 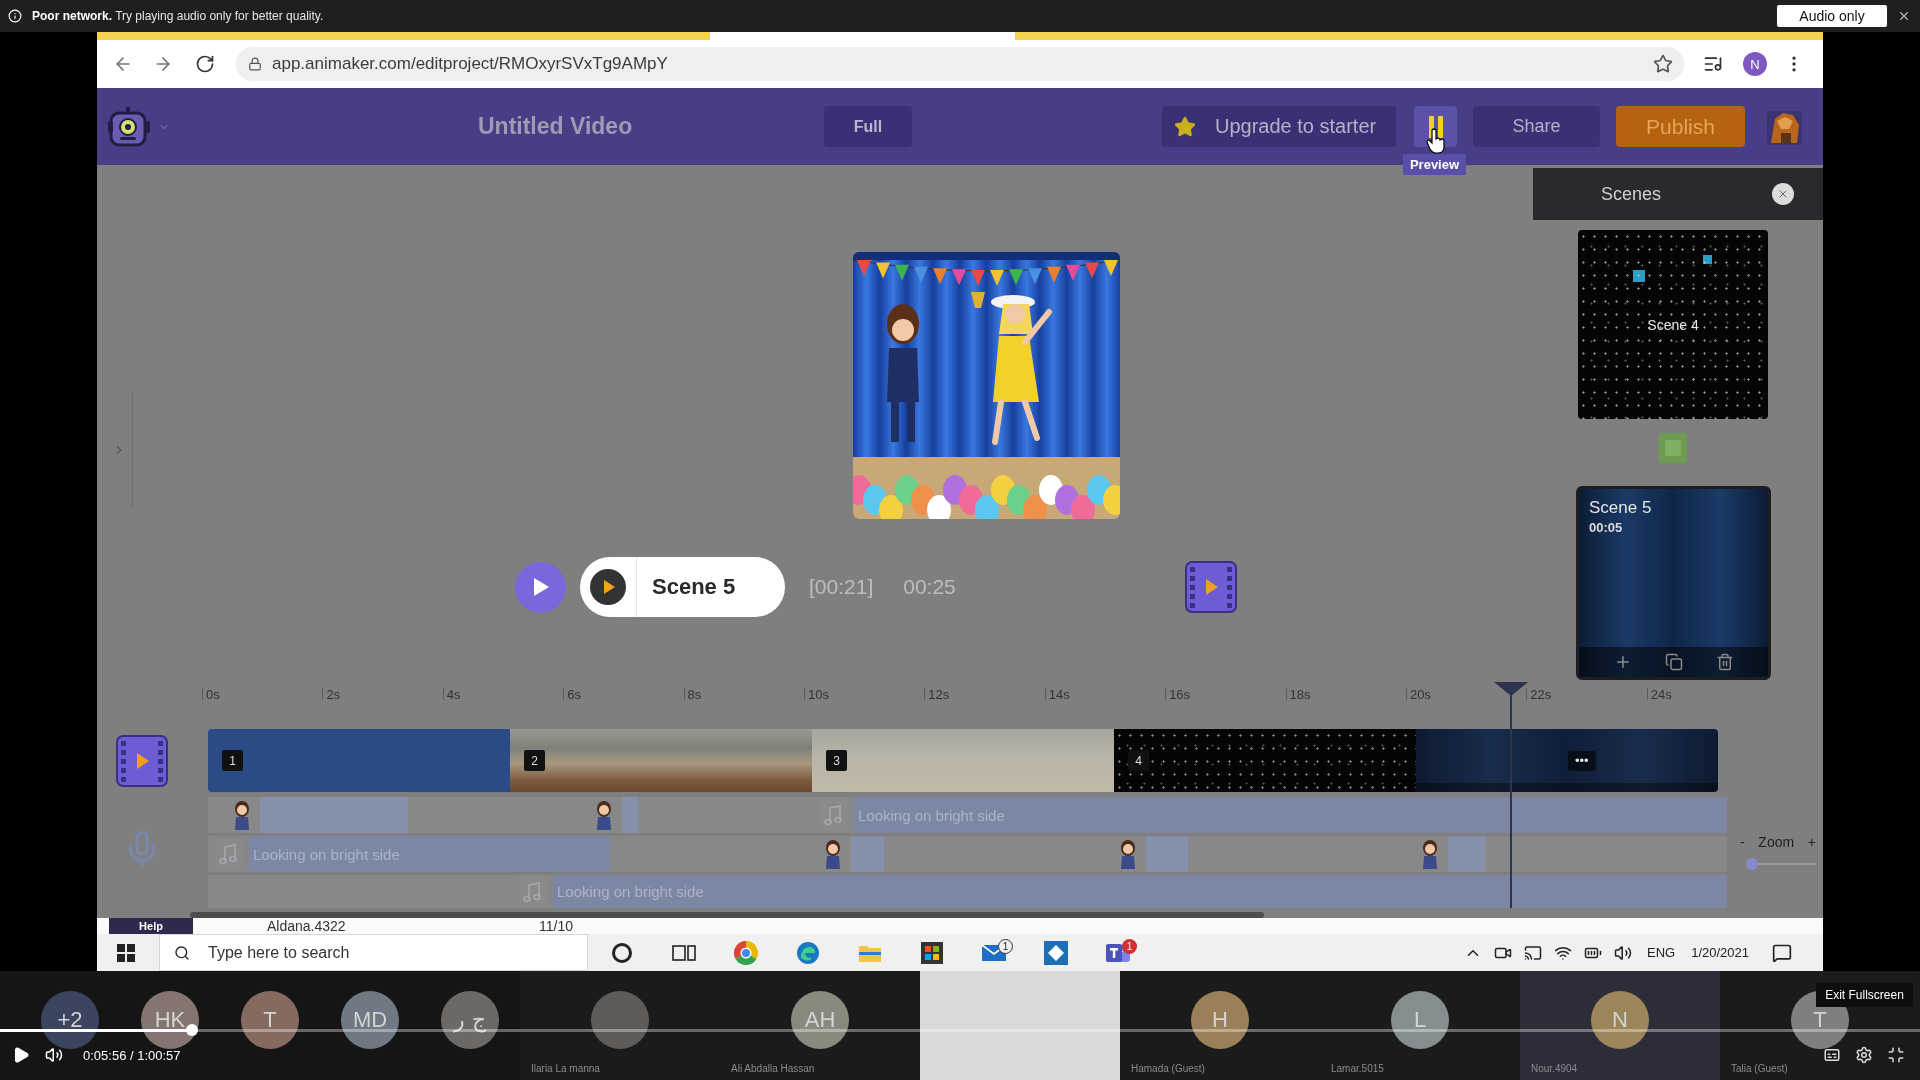 I want to click on bookmark-star-icon, so click(x=1663, y=64).